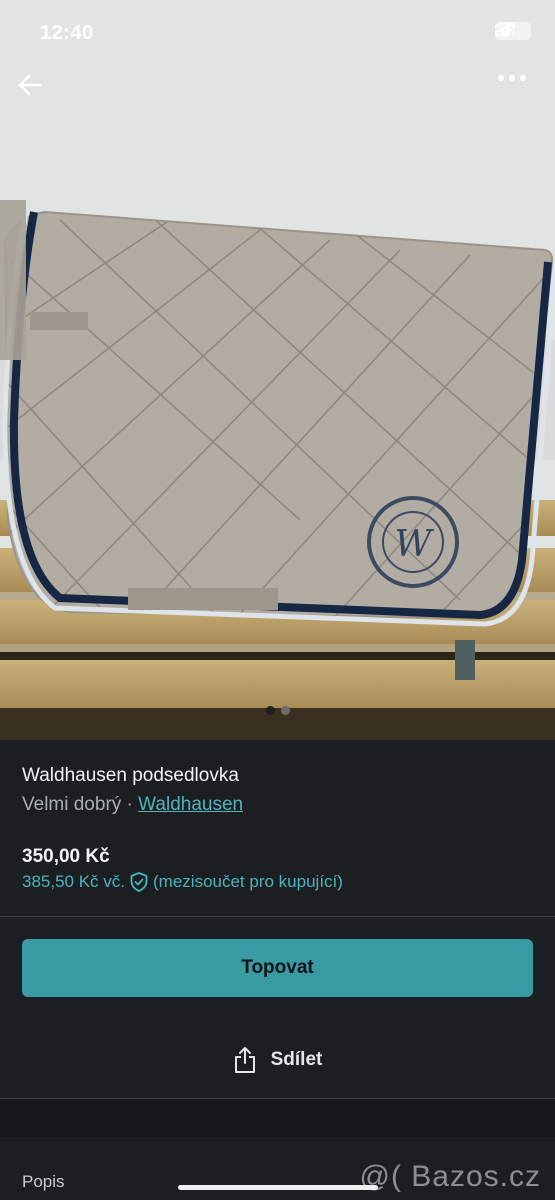 The height and width of the screenshot is (1200, 555). Describe the element at coordinates (277, 1118) in the screenshot. I see `section-gap` at that location.